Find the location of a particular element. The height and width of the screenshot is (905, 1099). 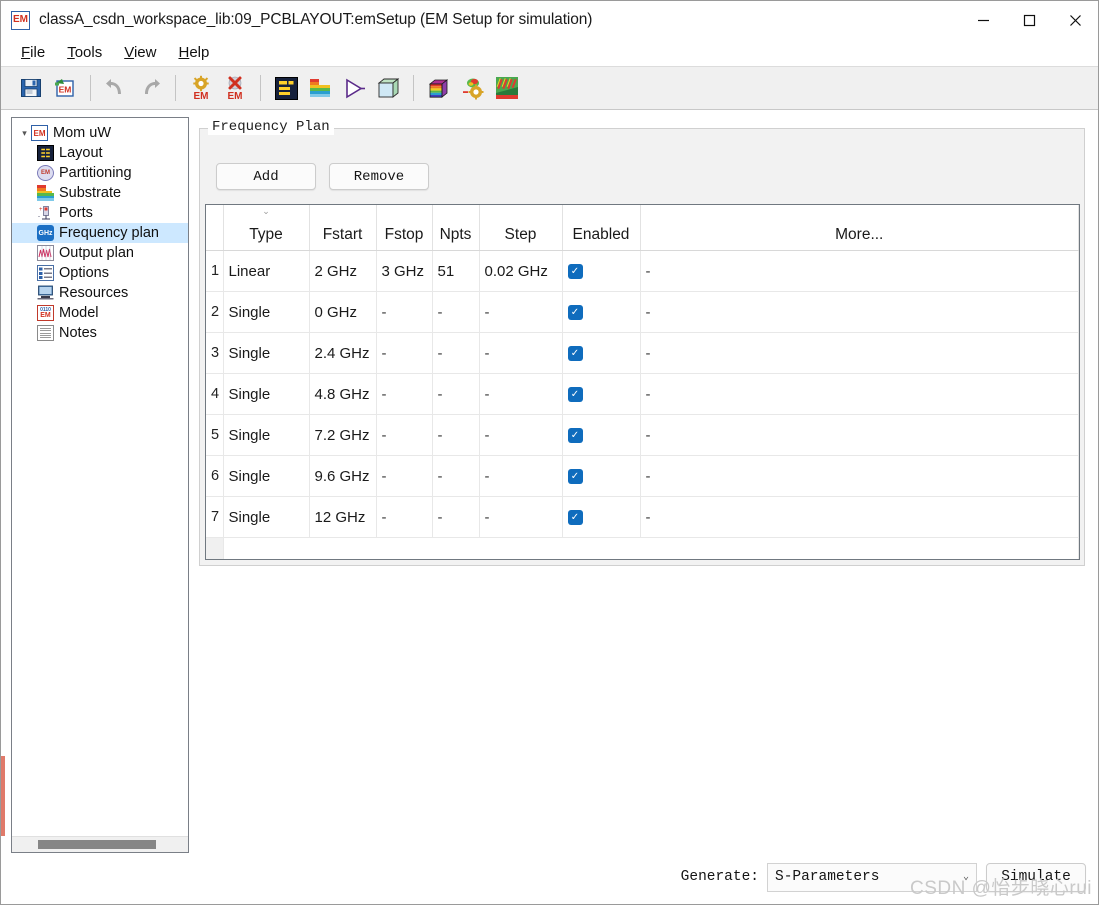

cell-fstart: 2 GHz is located at coordinates (343, 271).